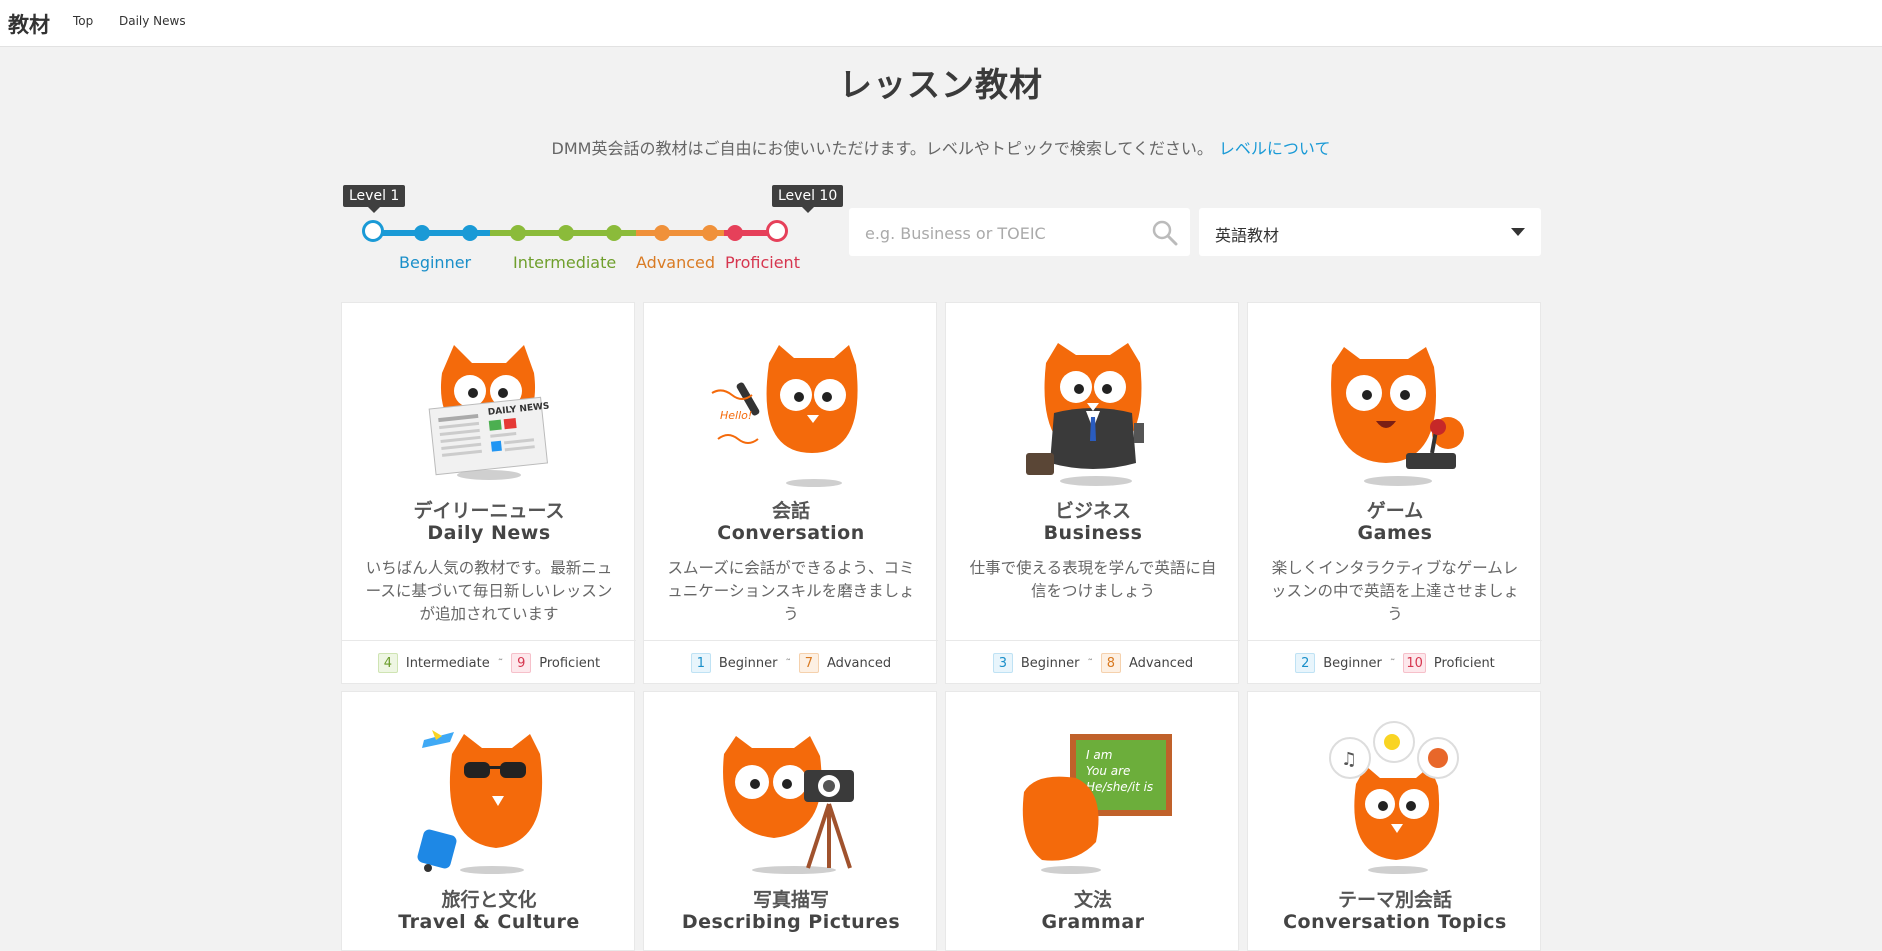 This screenshot has width=1882, height=951. What do you see at coordinates (1002, 663) in the screenshot?
I see `level-badge-from: 3` at bounding box center [1002, 663].